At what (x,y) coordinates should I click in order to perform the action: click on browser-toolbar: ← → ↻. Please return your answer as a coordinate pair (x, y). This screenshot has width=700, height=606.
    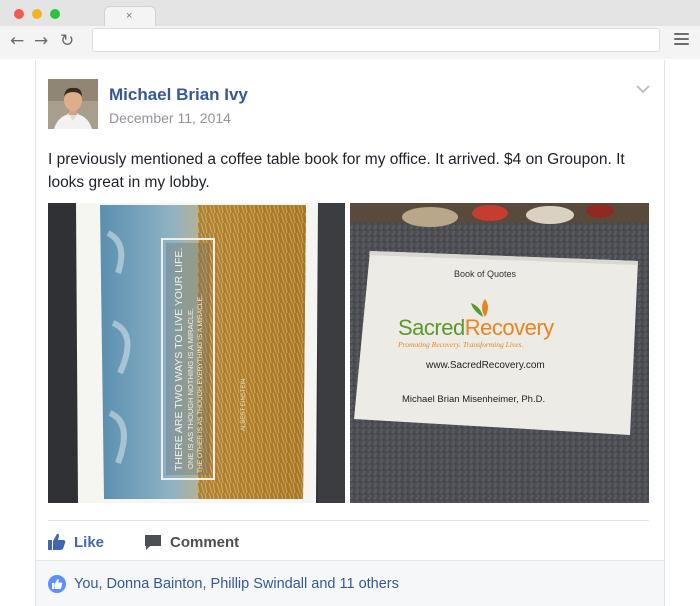
    Looking at the image, I should click on (350, 42).